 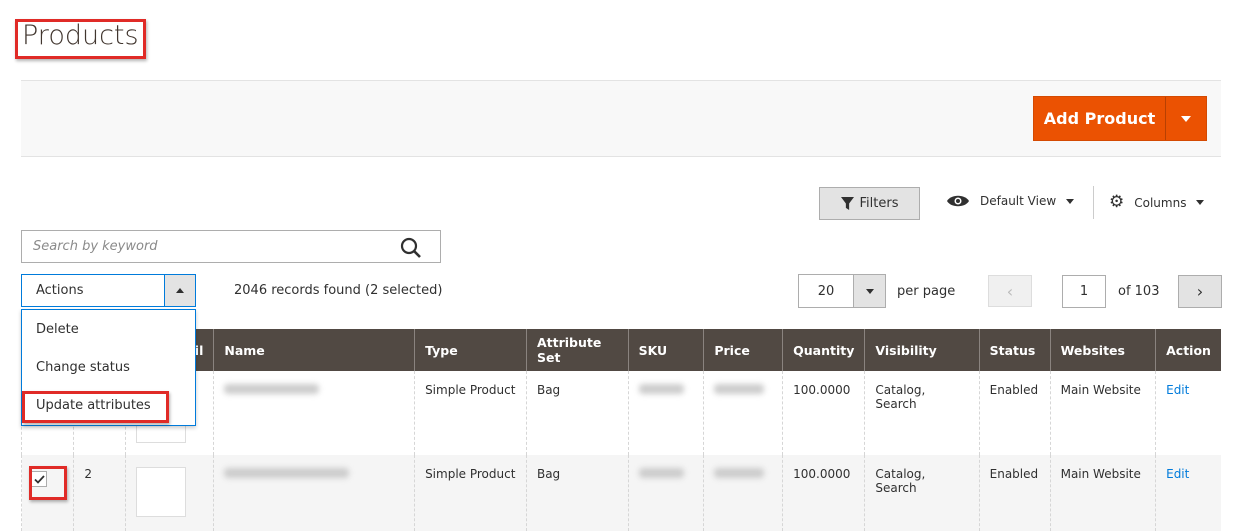 I want to click on previous-page-button: ‹, so click(x=1010, y=291).